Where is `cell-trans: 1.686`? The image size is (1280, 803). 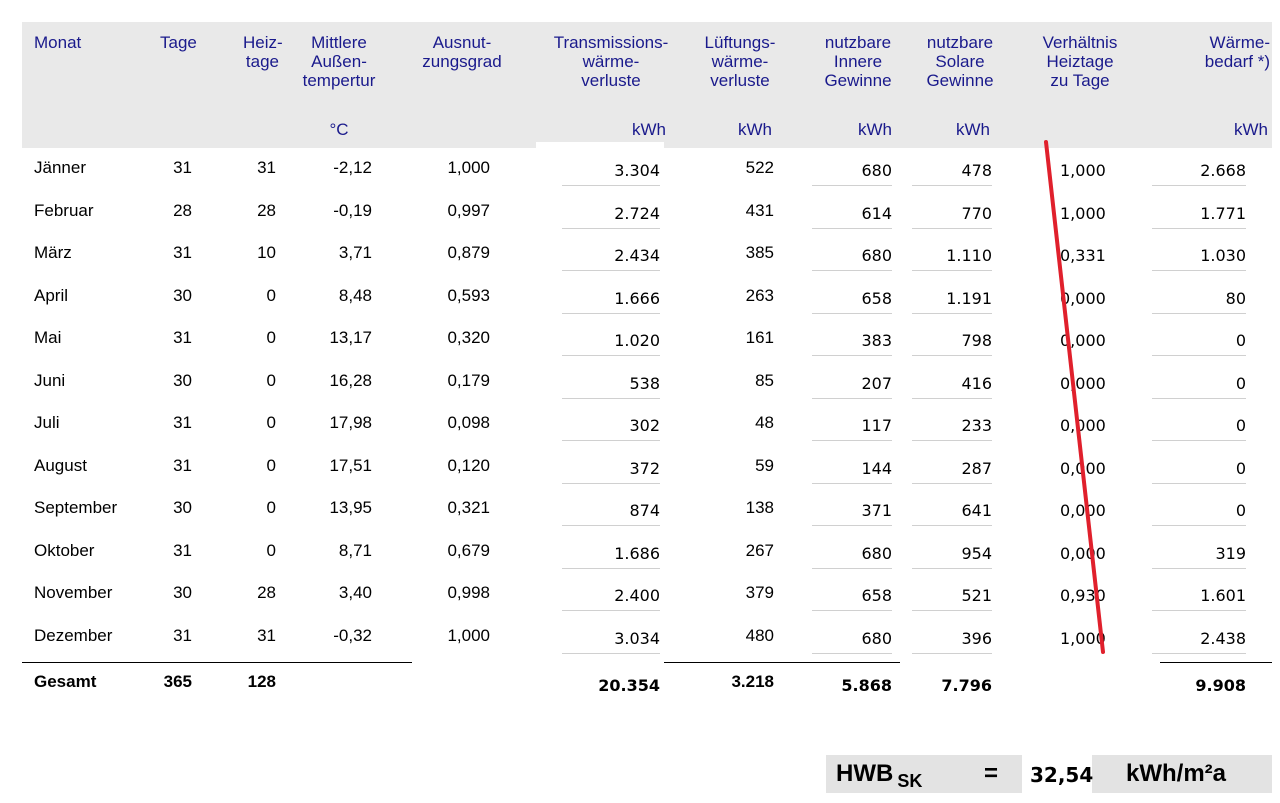 cell-trans: 1.686 is located at coordinates (637, 553).